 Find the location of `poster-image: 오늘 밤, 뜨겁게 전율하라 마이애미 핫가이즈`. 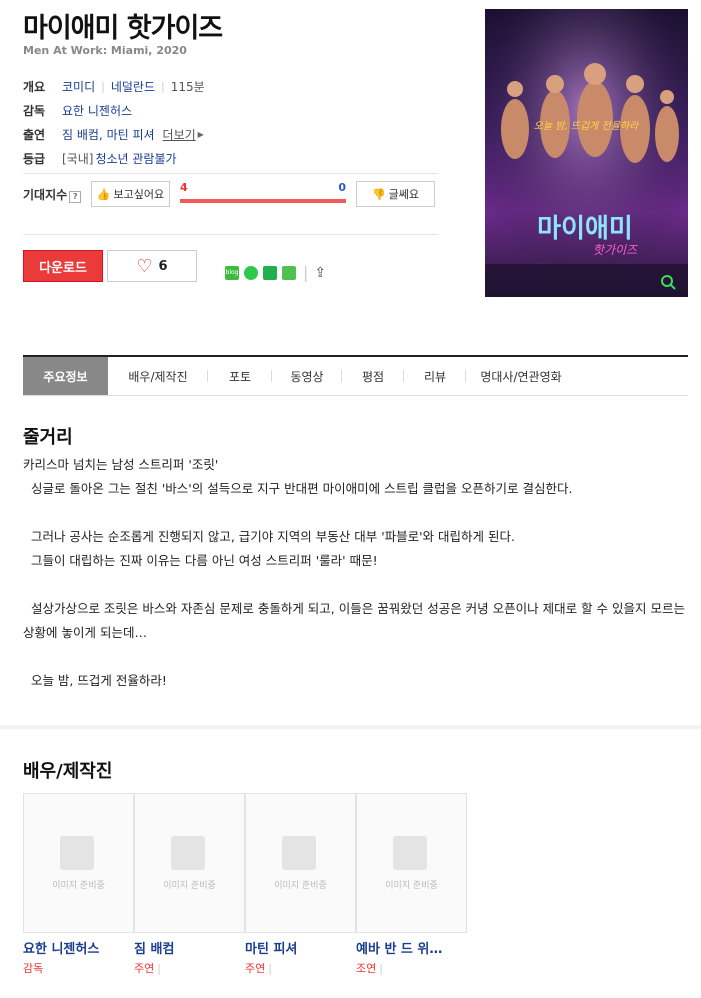

poster-image: 오늘 밤, 뜨겁게 전율하라 마이애미 핫가이즈 is located at coordinates (586, 153).